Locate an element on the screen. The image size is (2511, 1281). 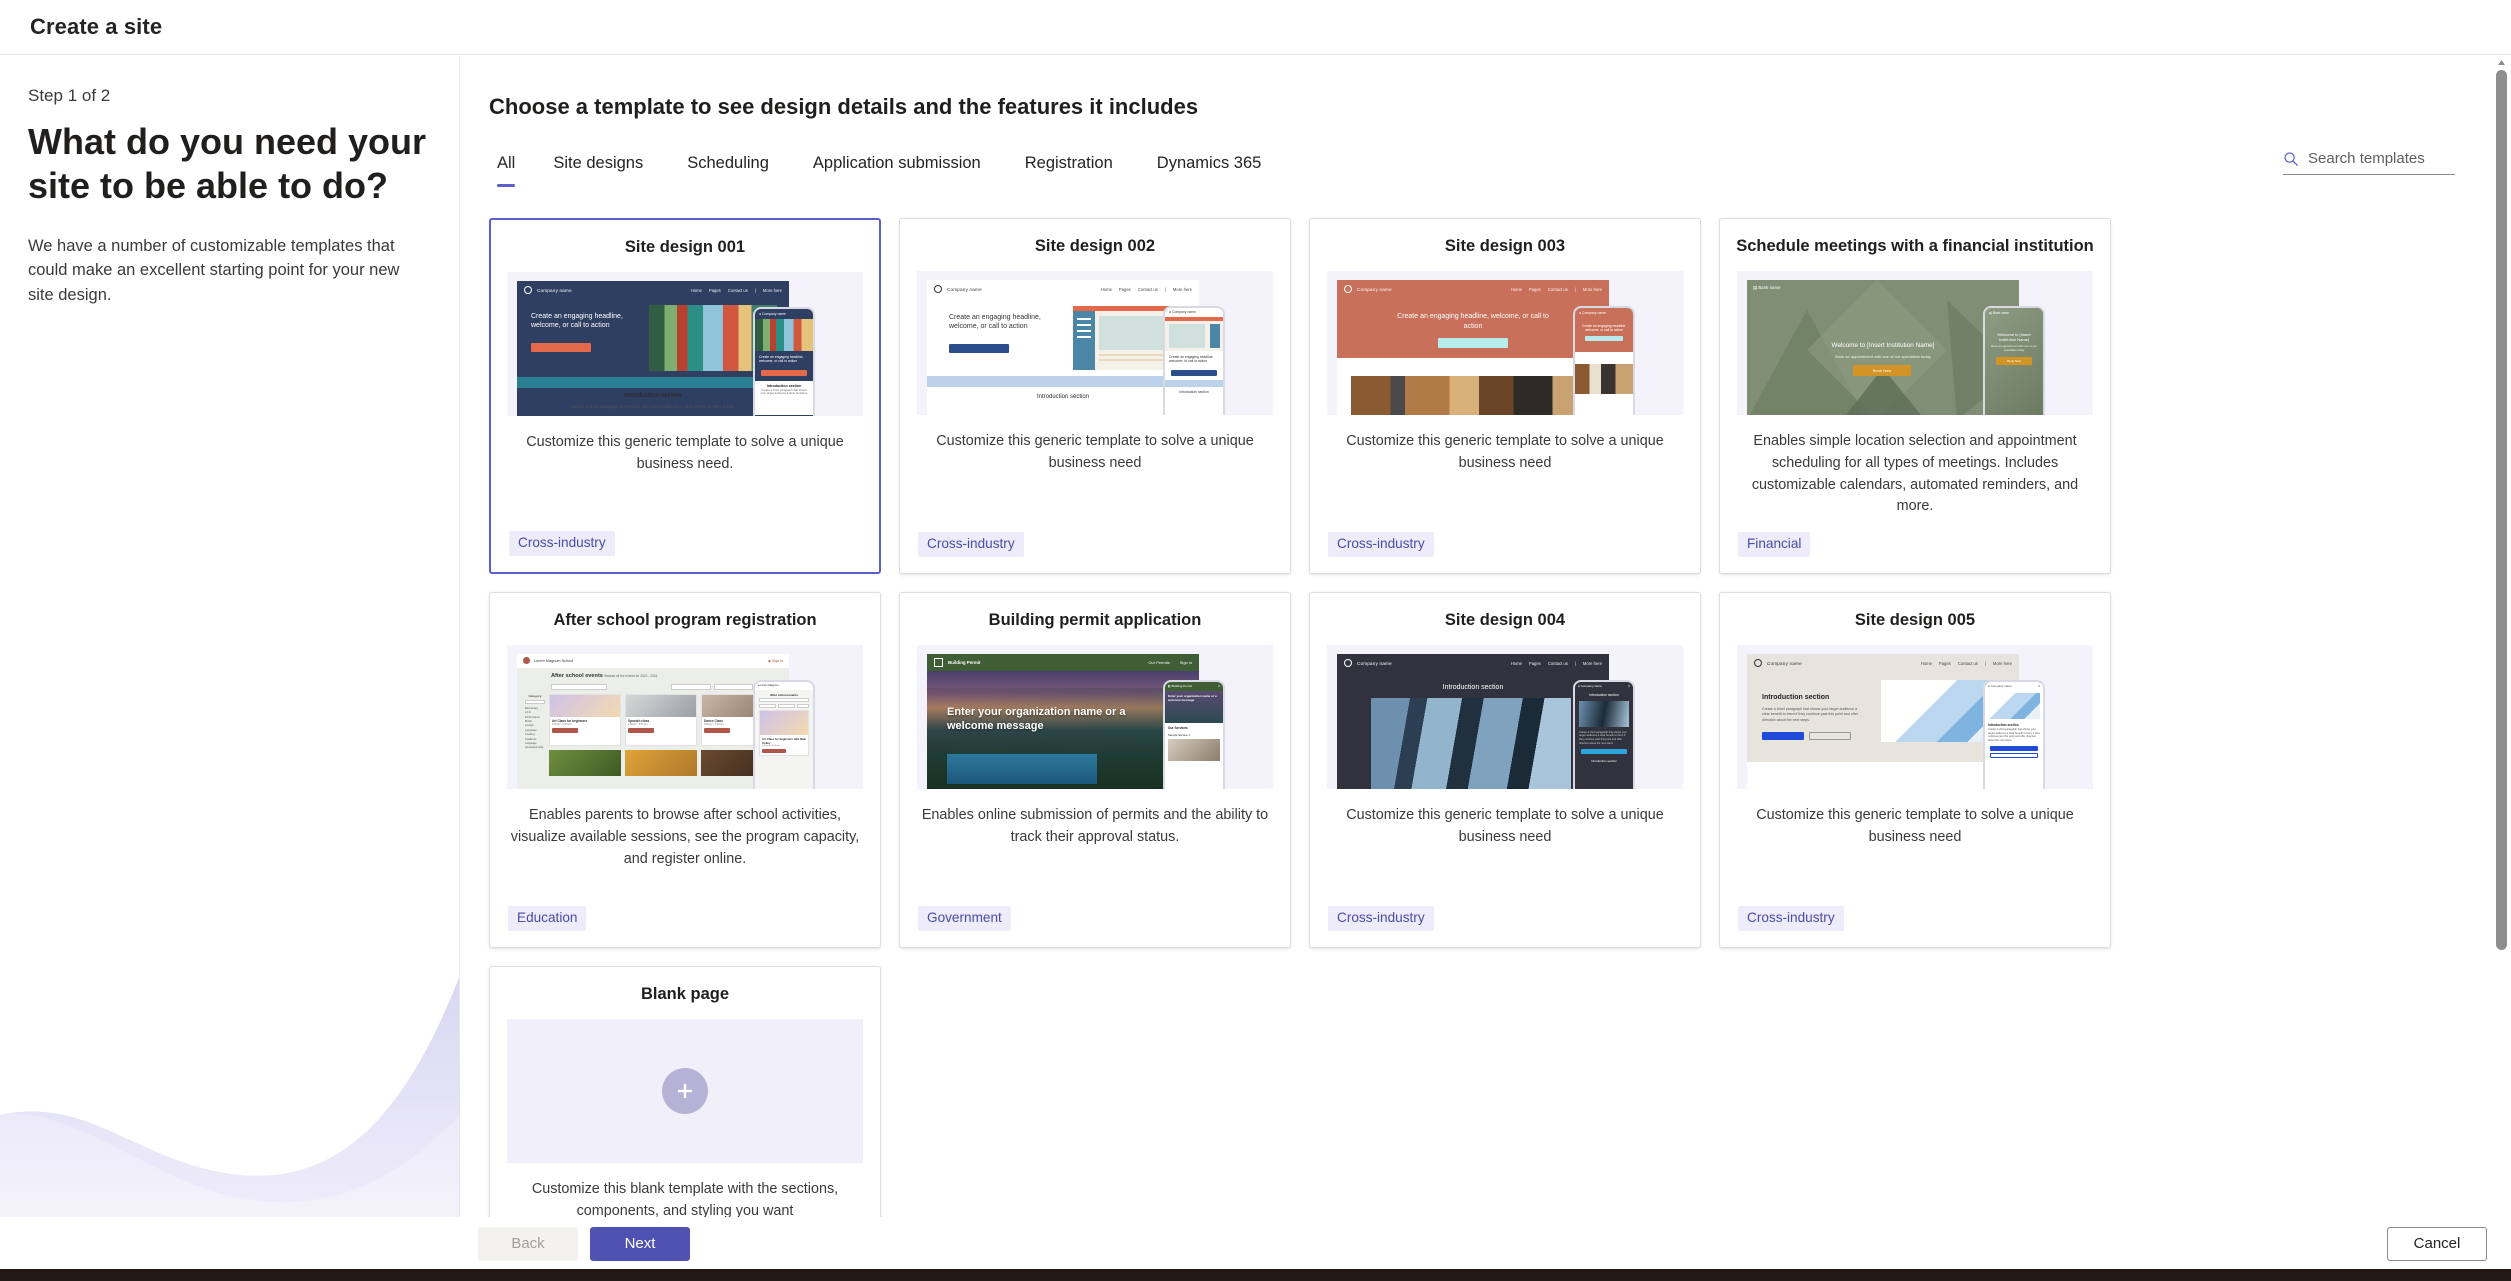
scroll-up-icon is located at coordinates (2501, 62).